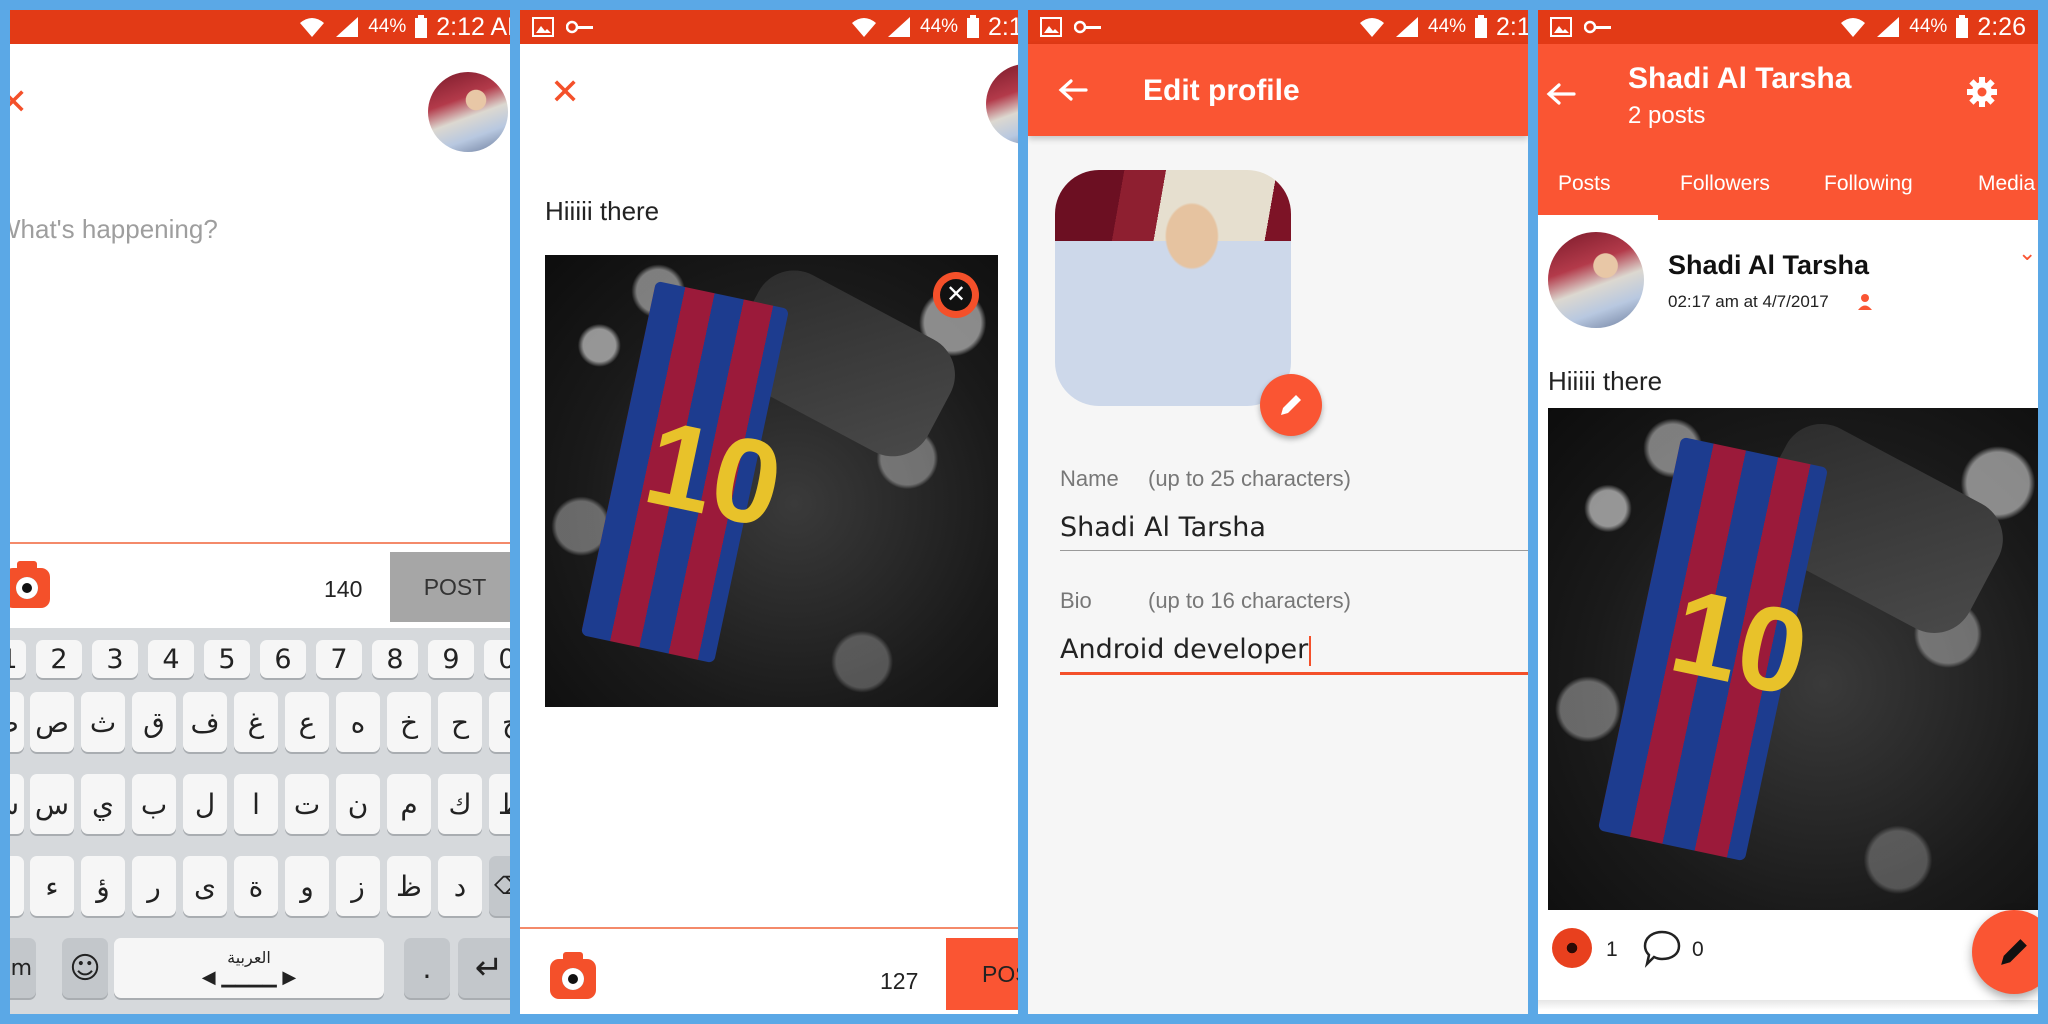 The height and width of the screenshot is (1024, 2048). Describe the element at coordinates (1003, 26) in the screenshot. I see `status-clock: 2:1` at that location.